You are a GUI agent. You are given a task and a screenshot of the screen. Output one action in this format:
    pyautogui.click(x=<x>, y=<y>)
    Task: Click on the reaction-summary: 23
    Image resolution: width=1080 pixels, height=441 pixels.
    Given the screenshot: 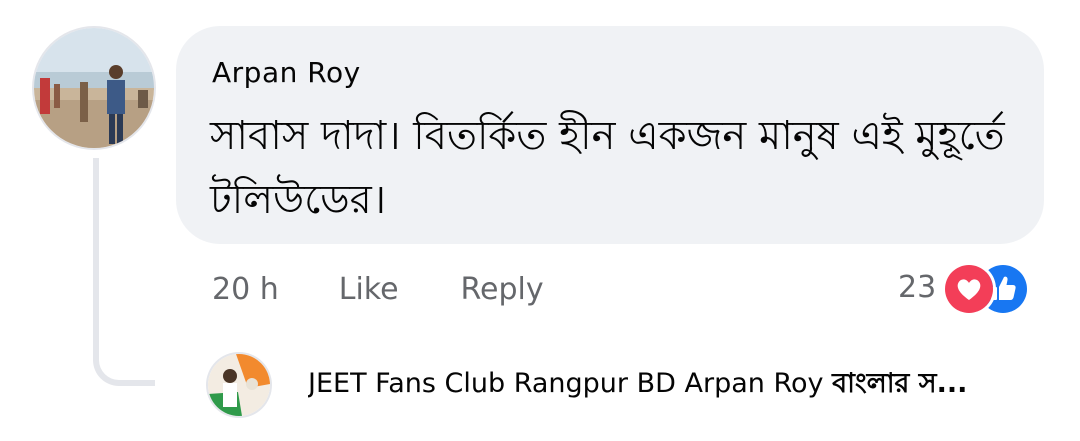 What is the action you would take?
    pyautogui.click(x=964, y=289)
    